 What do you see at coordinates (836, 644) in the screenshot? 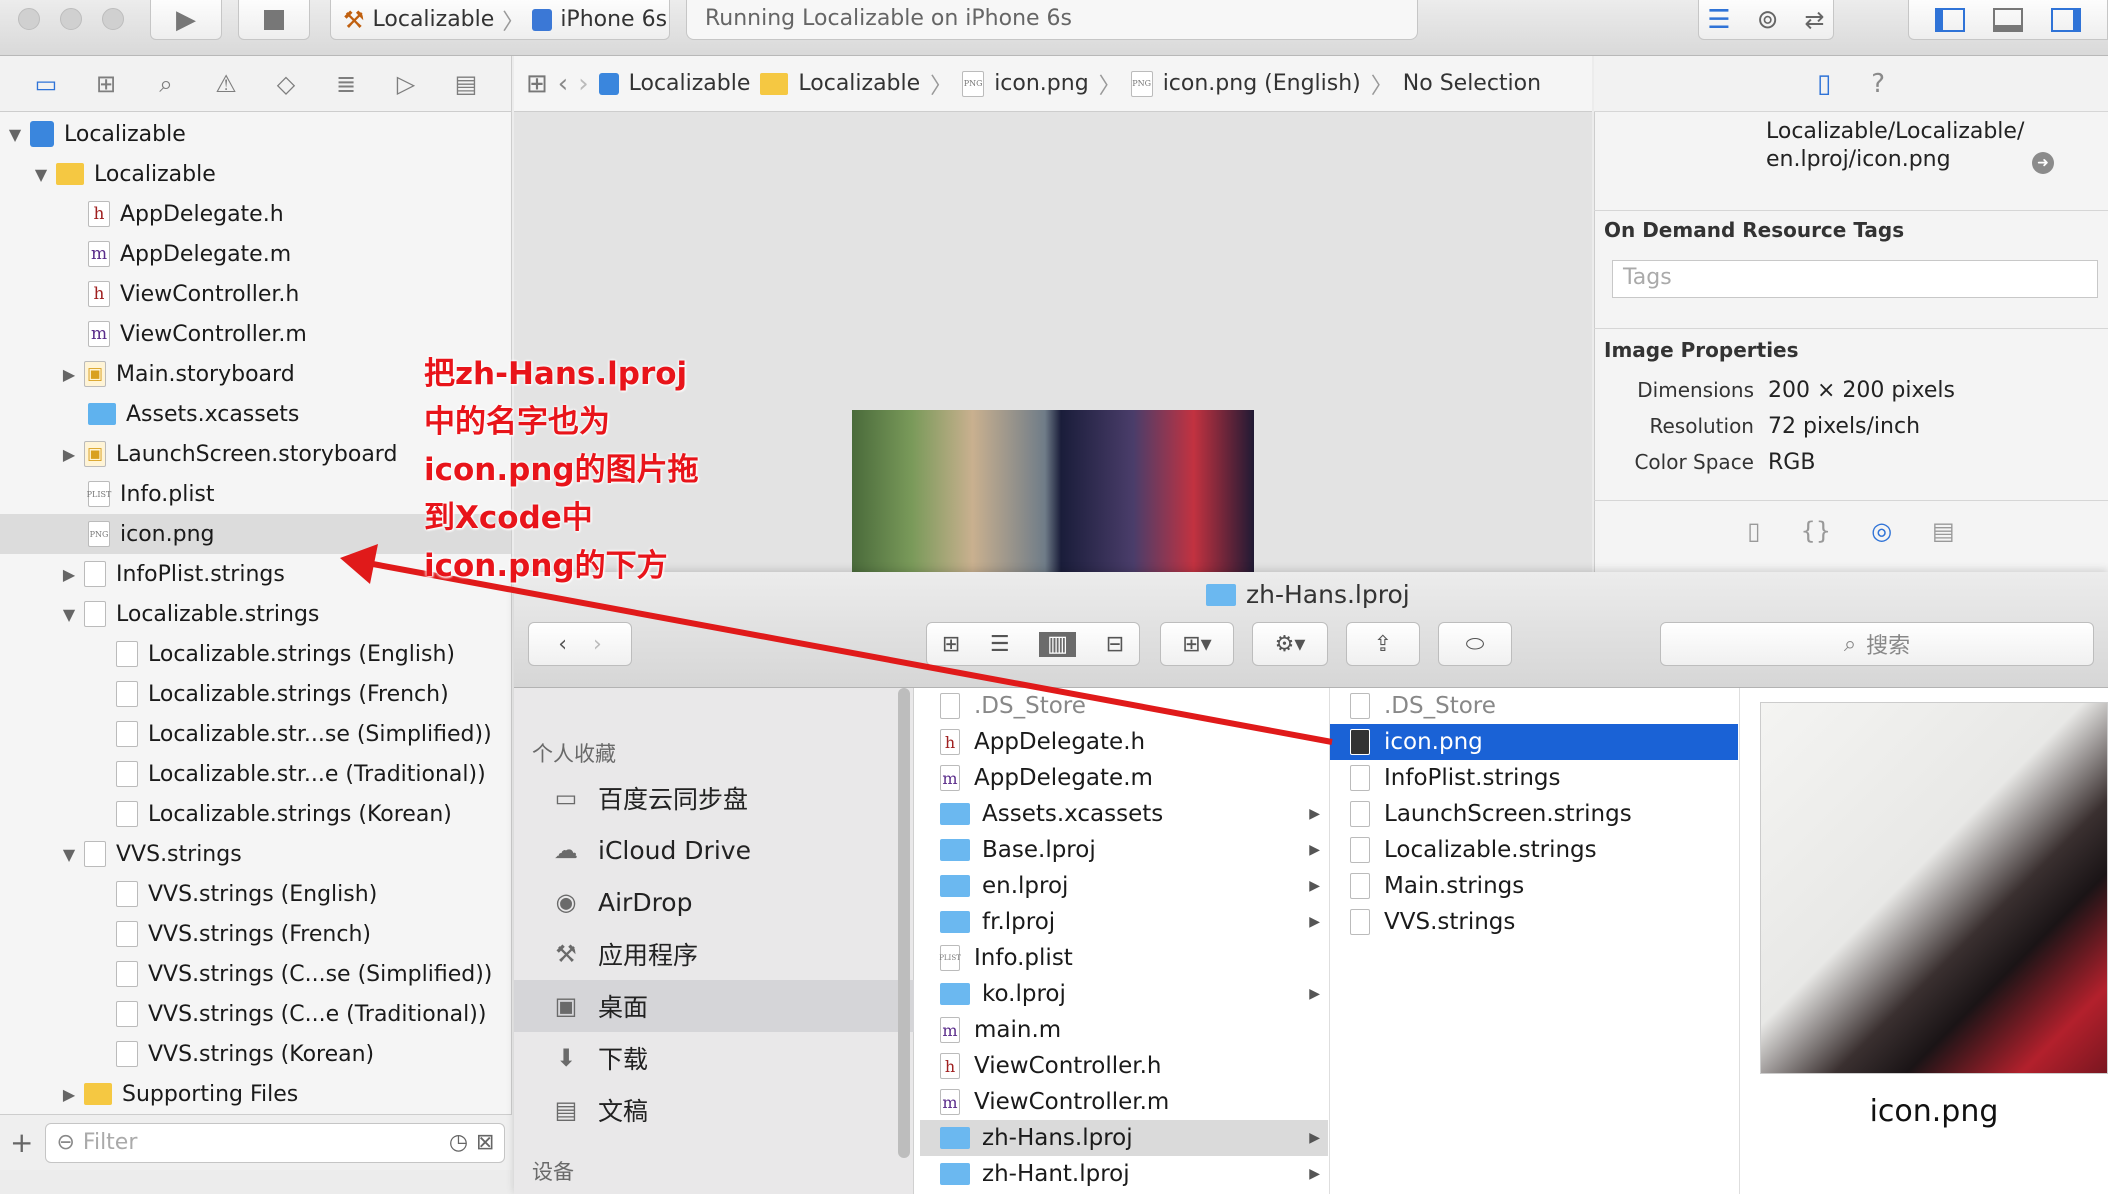
I see `annotation-arrow` at bounding box center [836, 644].